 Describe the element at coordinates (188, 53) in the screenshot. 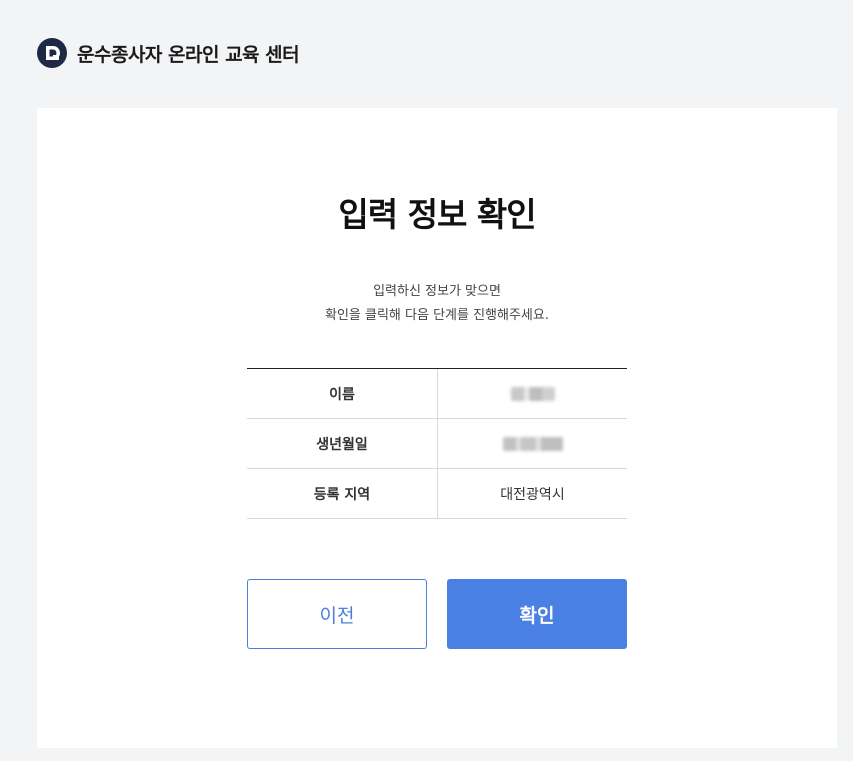

I see `site-title: 운수종사자 온라인 교육 센터` at that location.